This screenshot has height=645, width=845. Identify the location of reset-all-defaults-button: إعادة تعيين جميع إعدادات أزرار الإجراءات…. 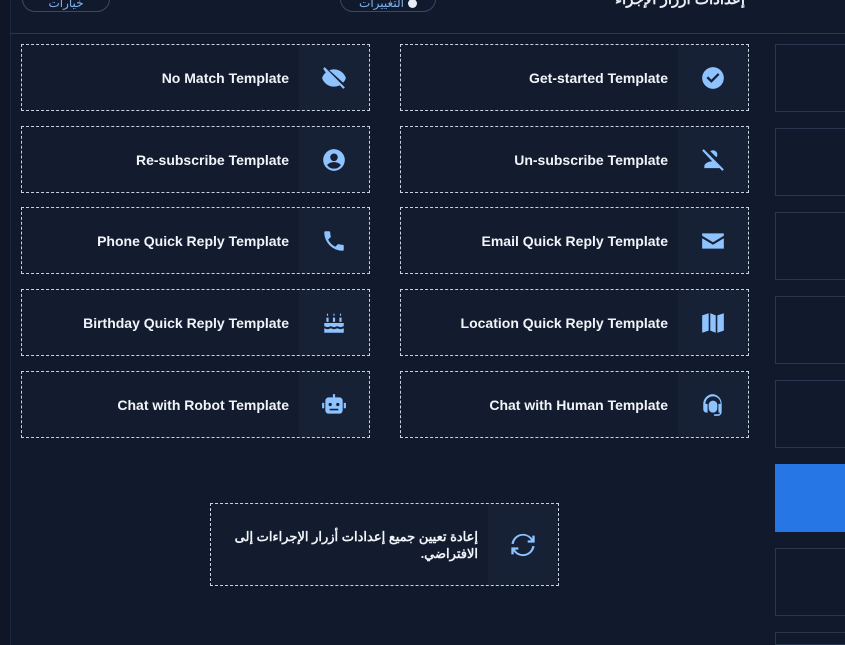
(384, 544).